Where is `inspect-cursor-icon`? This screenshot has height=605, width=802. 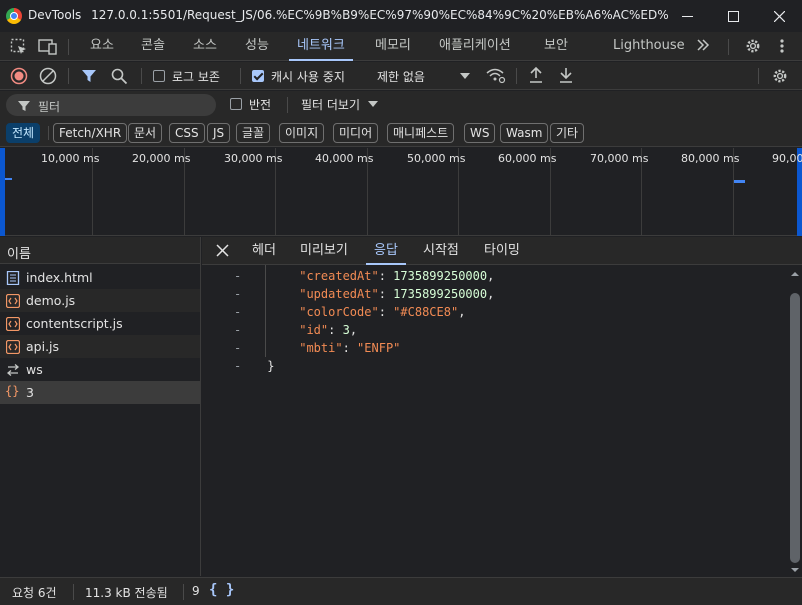 inspect-cursor-icon is located at coordinates (18, 46).